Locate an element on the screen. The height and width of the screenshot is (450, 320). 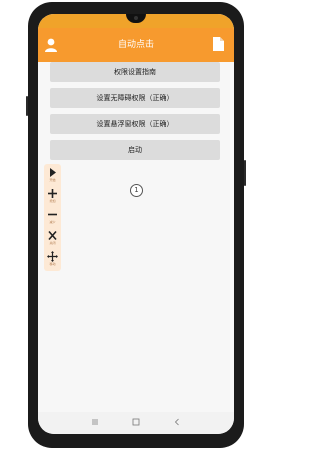
play-control: 开始 is located at coordinates (52, 175).